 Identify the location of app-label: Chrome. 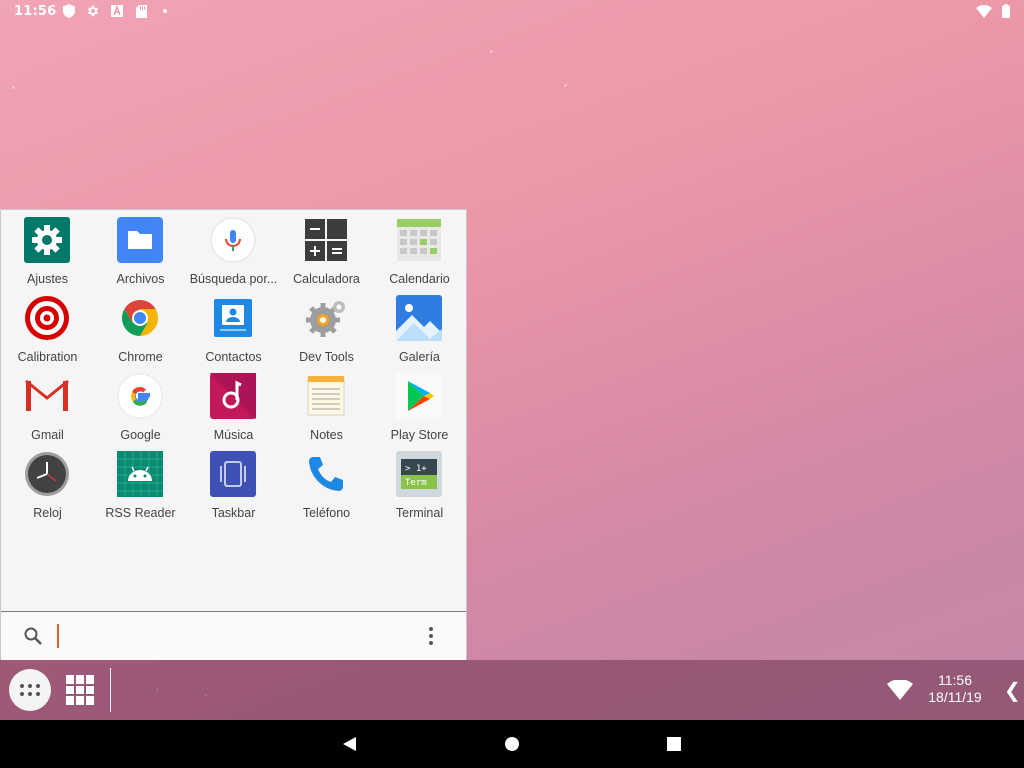
(140, 357).